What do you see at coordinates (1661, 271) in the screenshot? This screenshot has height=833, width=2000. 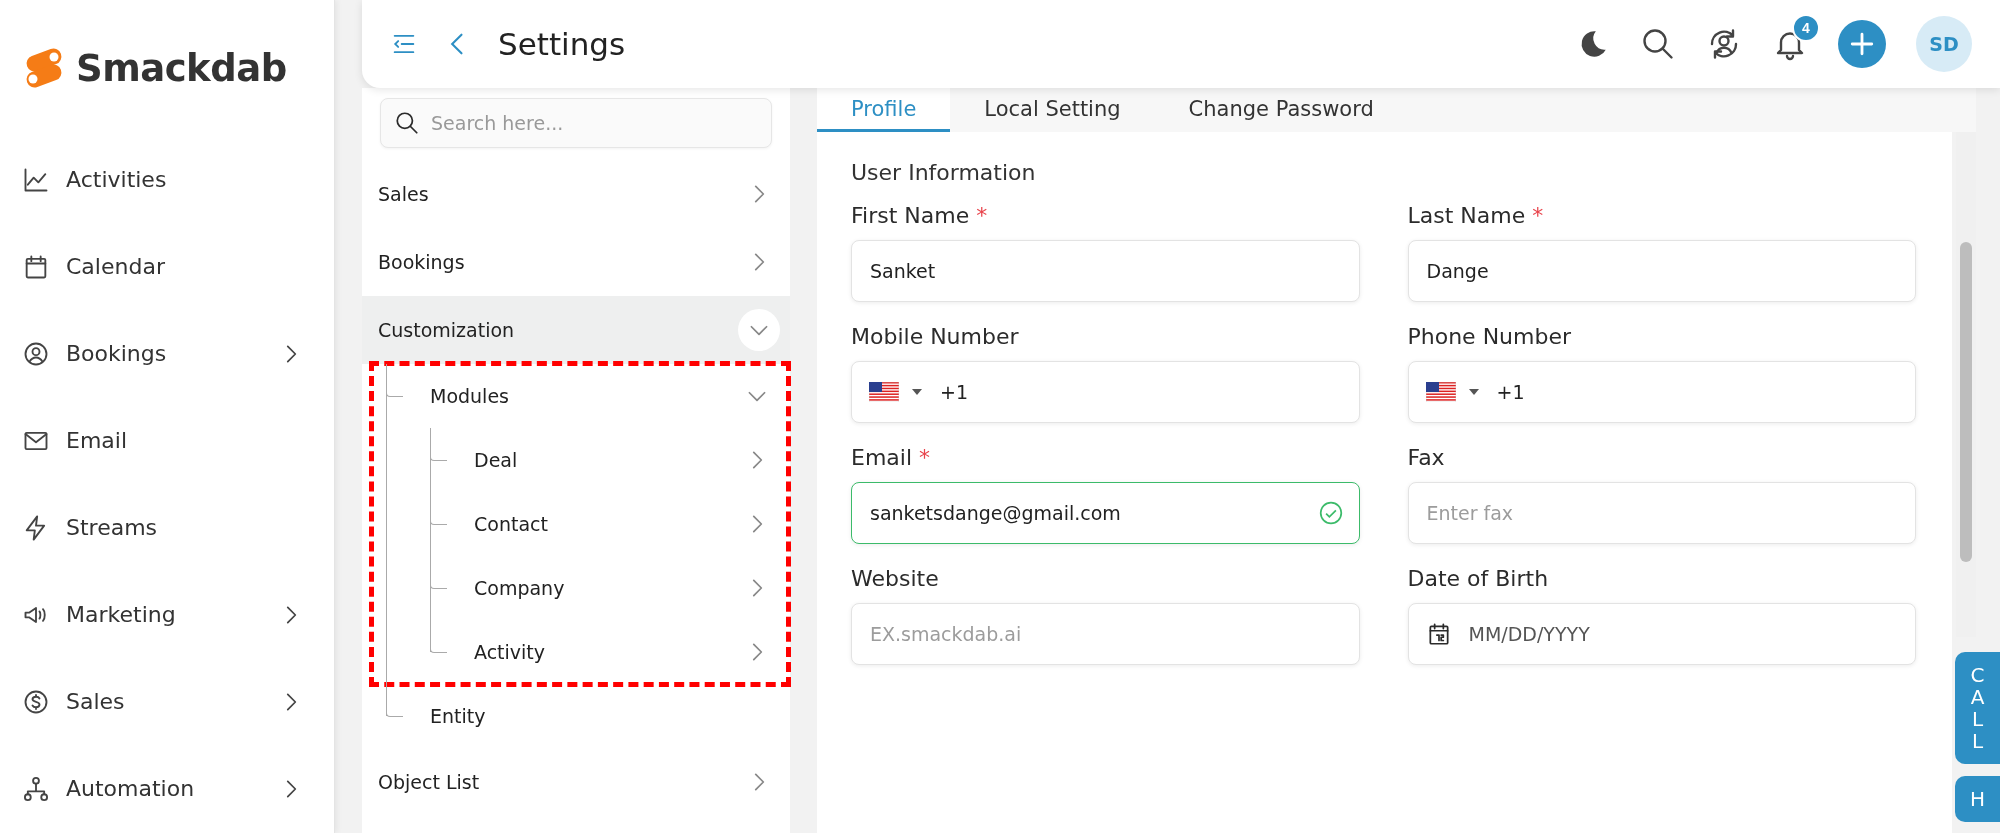 I see `input-field: Dange` at bounding box center [1661, 271].